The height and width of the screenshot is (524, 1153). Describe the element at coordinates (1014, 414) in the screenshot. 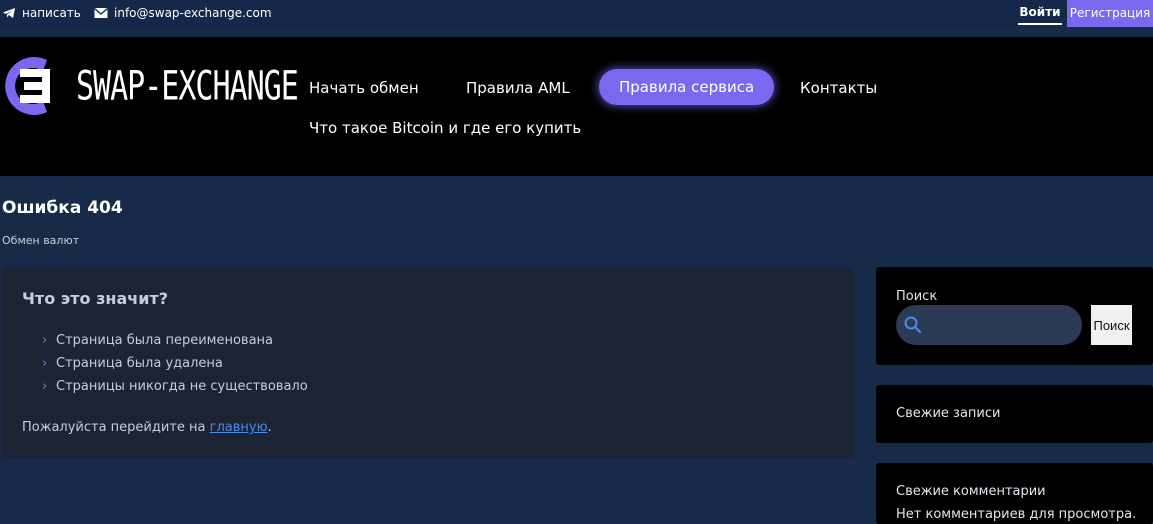

I see `recent-posts-widget: Свежие записи` at that location.